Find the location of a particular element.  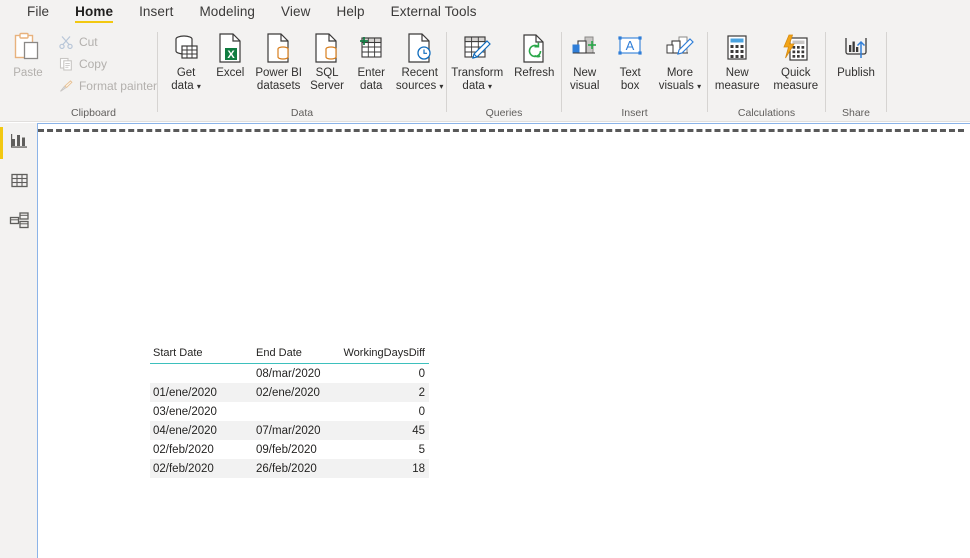

tab-home: Home is located at coordinates (94, 13).